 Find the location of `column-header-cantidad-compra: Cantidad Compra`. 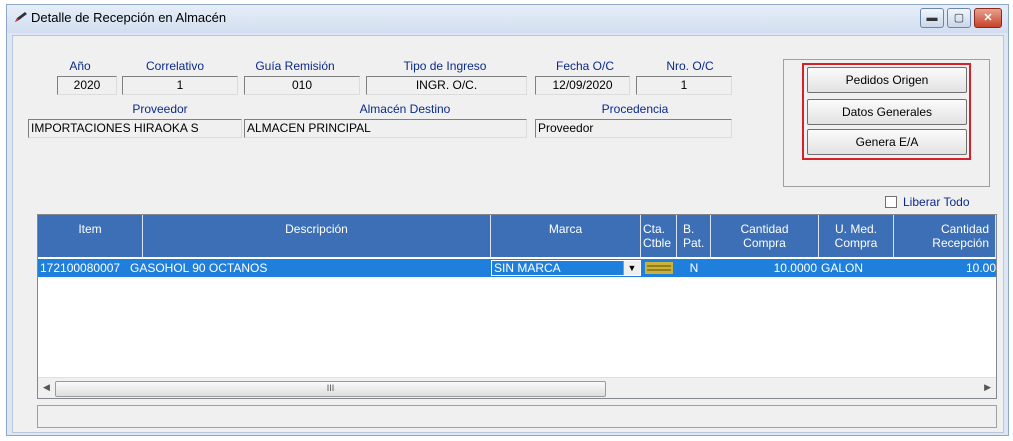

column-header-cantidad-compra: Cantidad Compra is located at coordinates (765, 236).